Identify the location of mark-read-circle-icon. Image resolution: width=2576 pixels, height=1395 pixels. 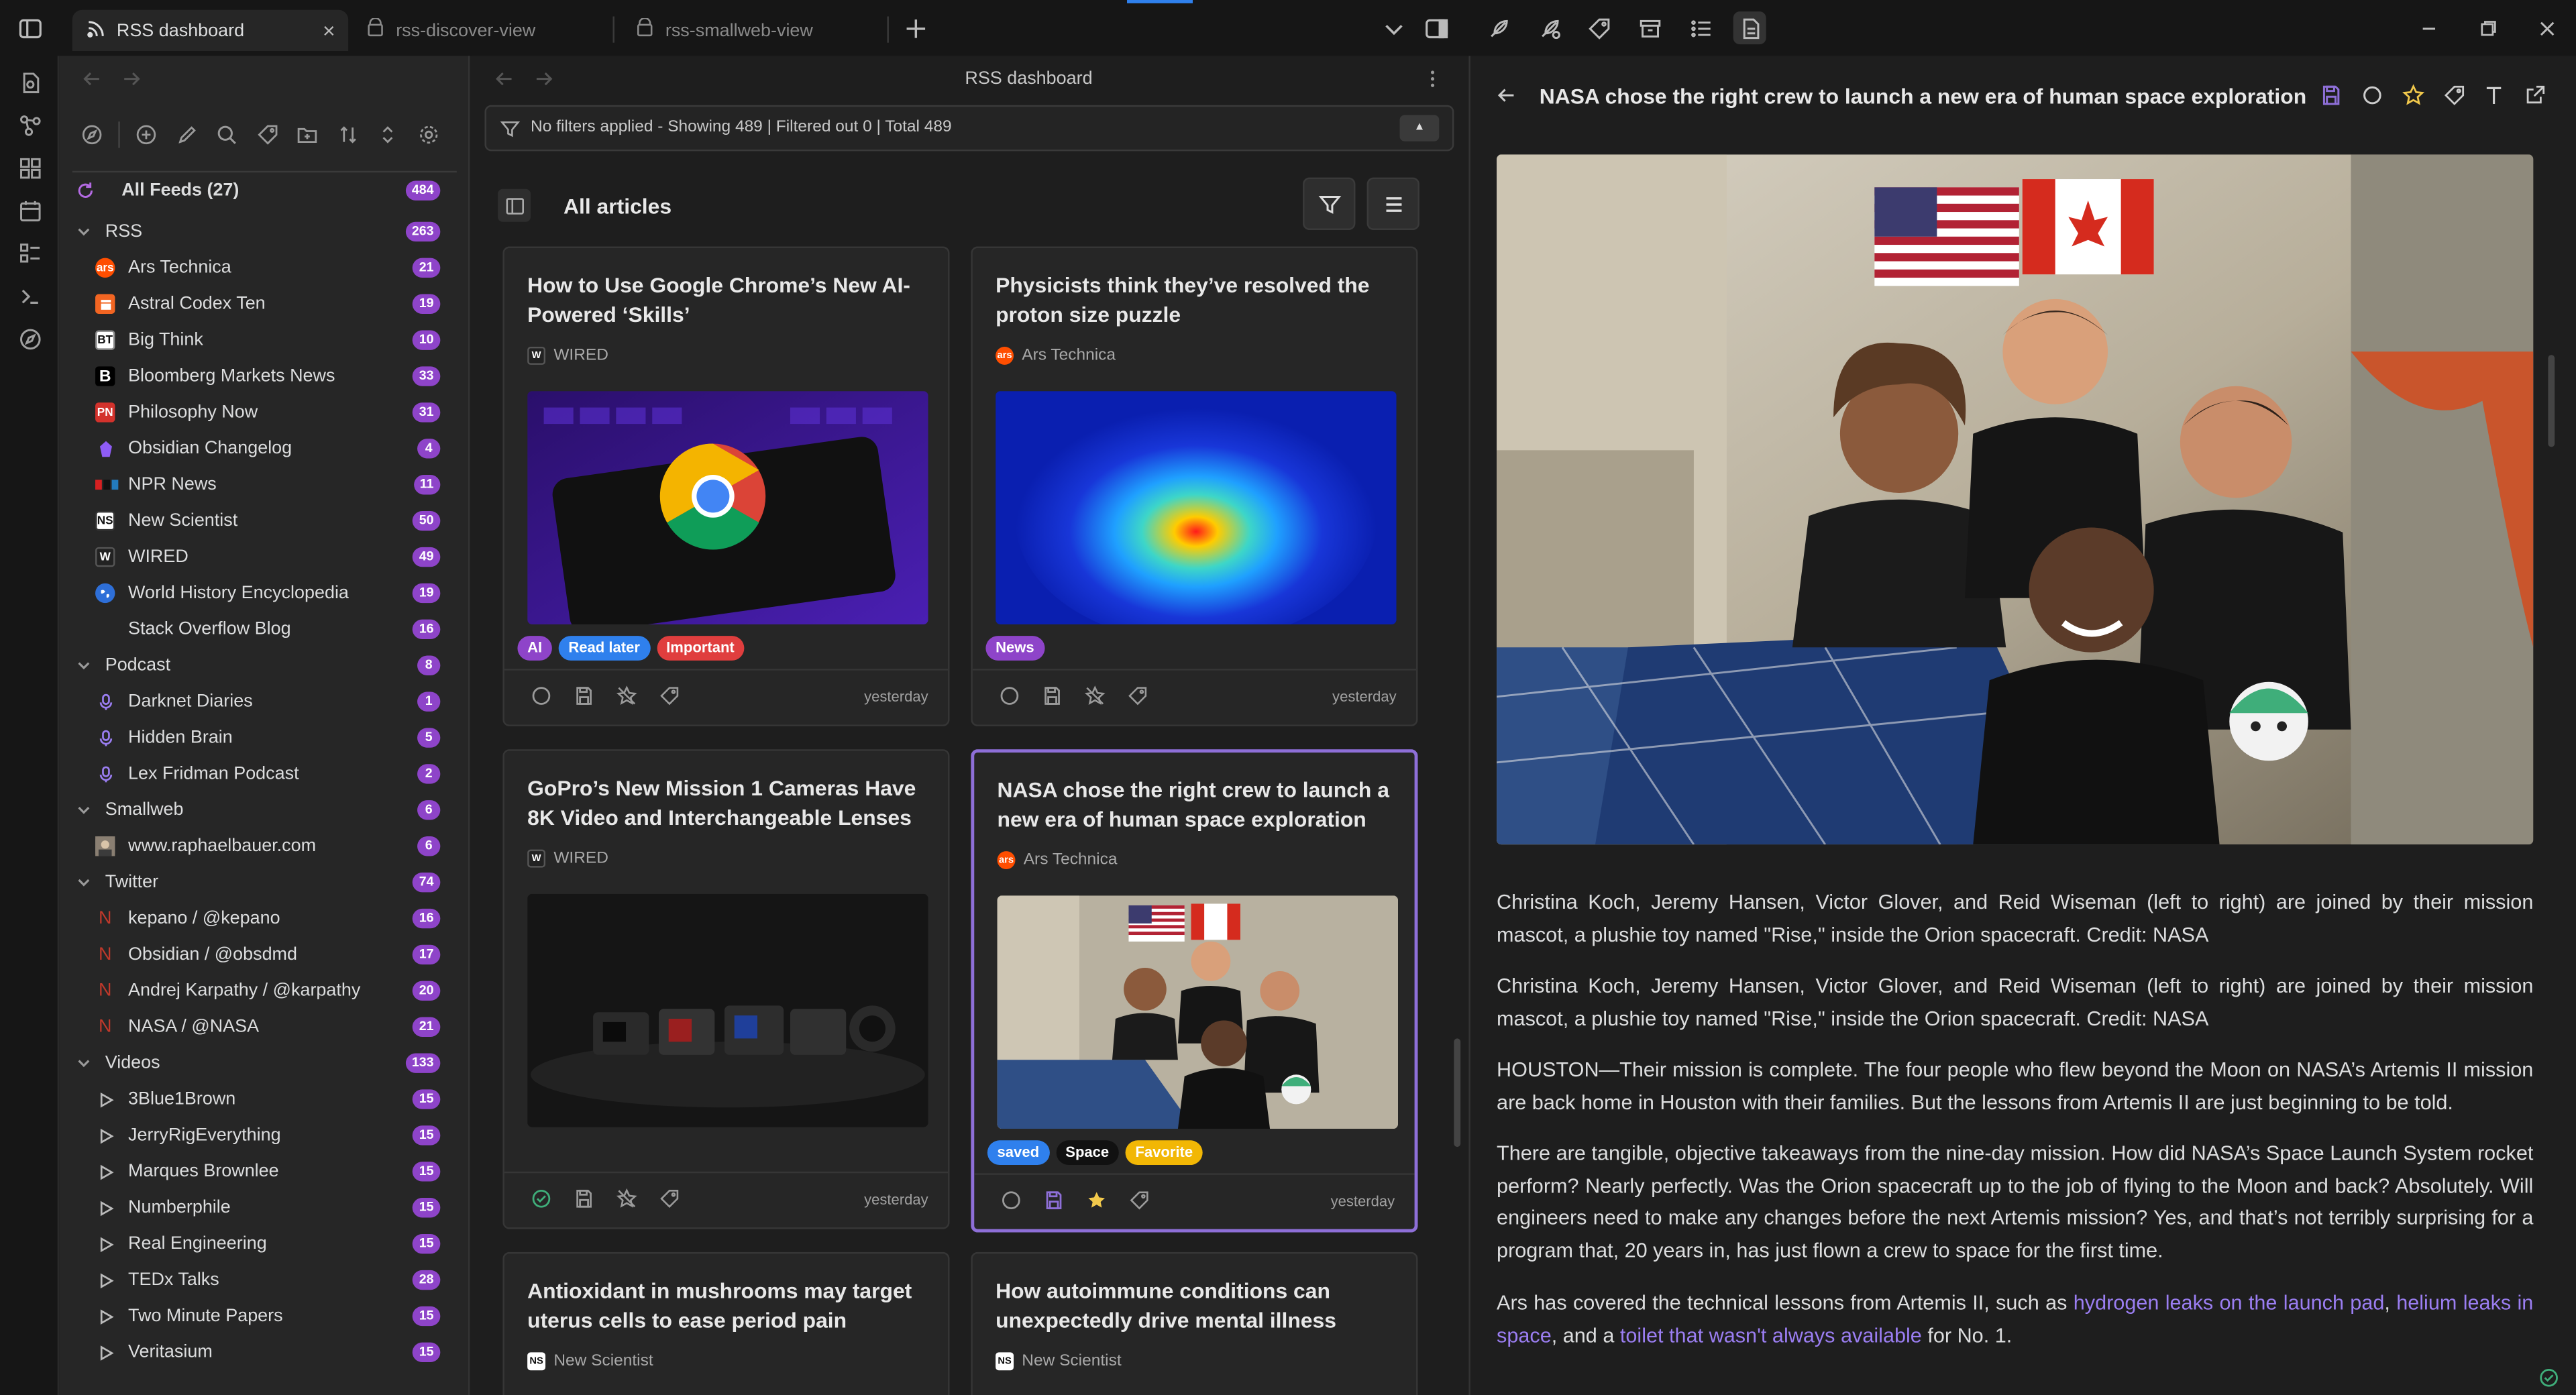
(2372, 95).